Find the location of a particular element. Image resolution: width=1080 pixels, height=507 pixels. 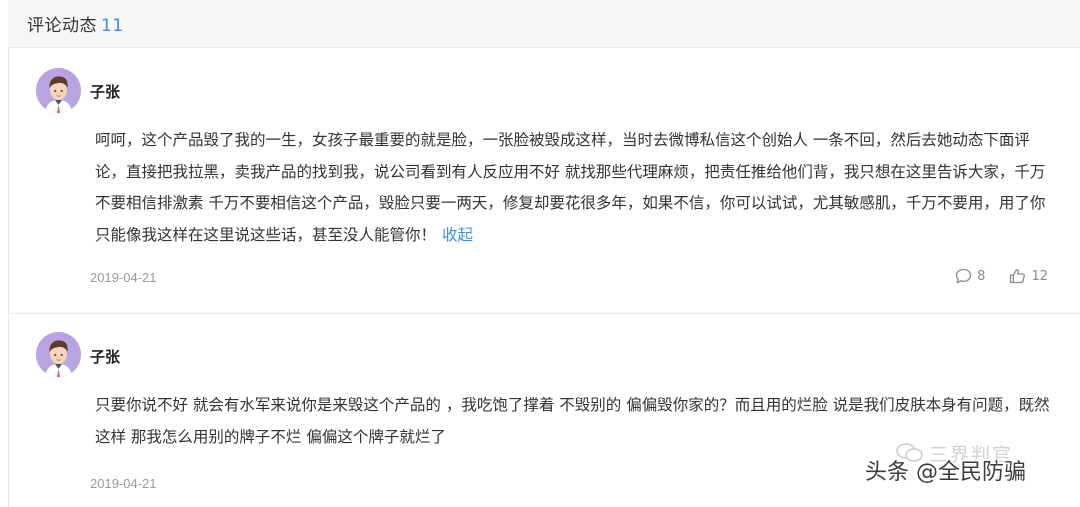

reply-count: 8 is located at coordinates (981, 276).